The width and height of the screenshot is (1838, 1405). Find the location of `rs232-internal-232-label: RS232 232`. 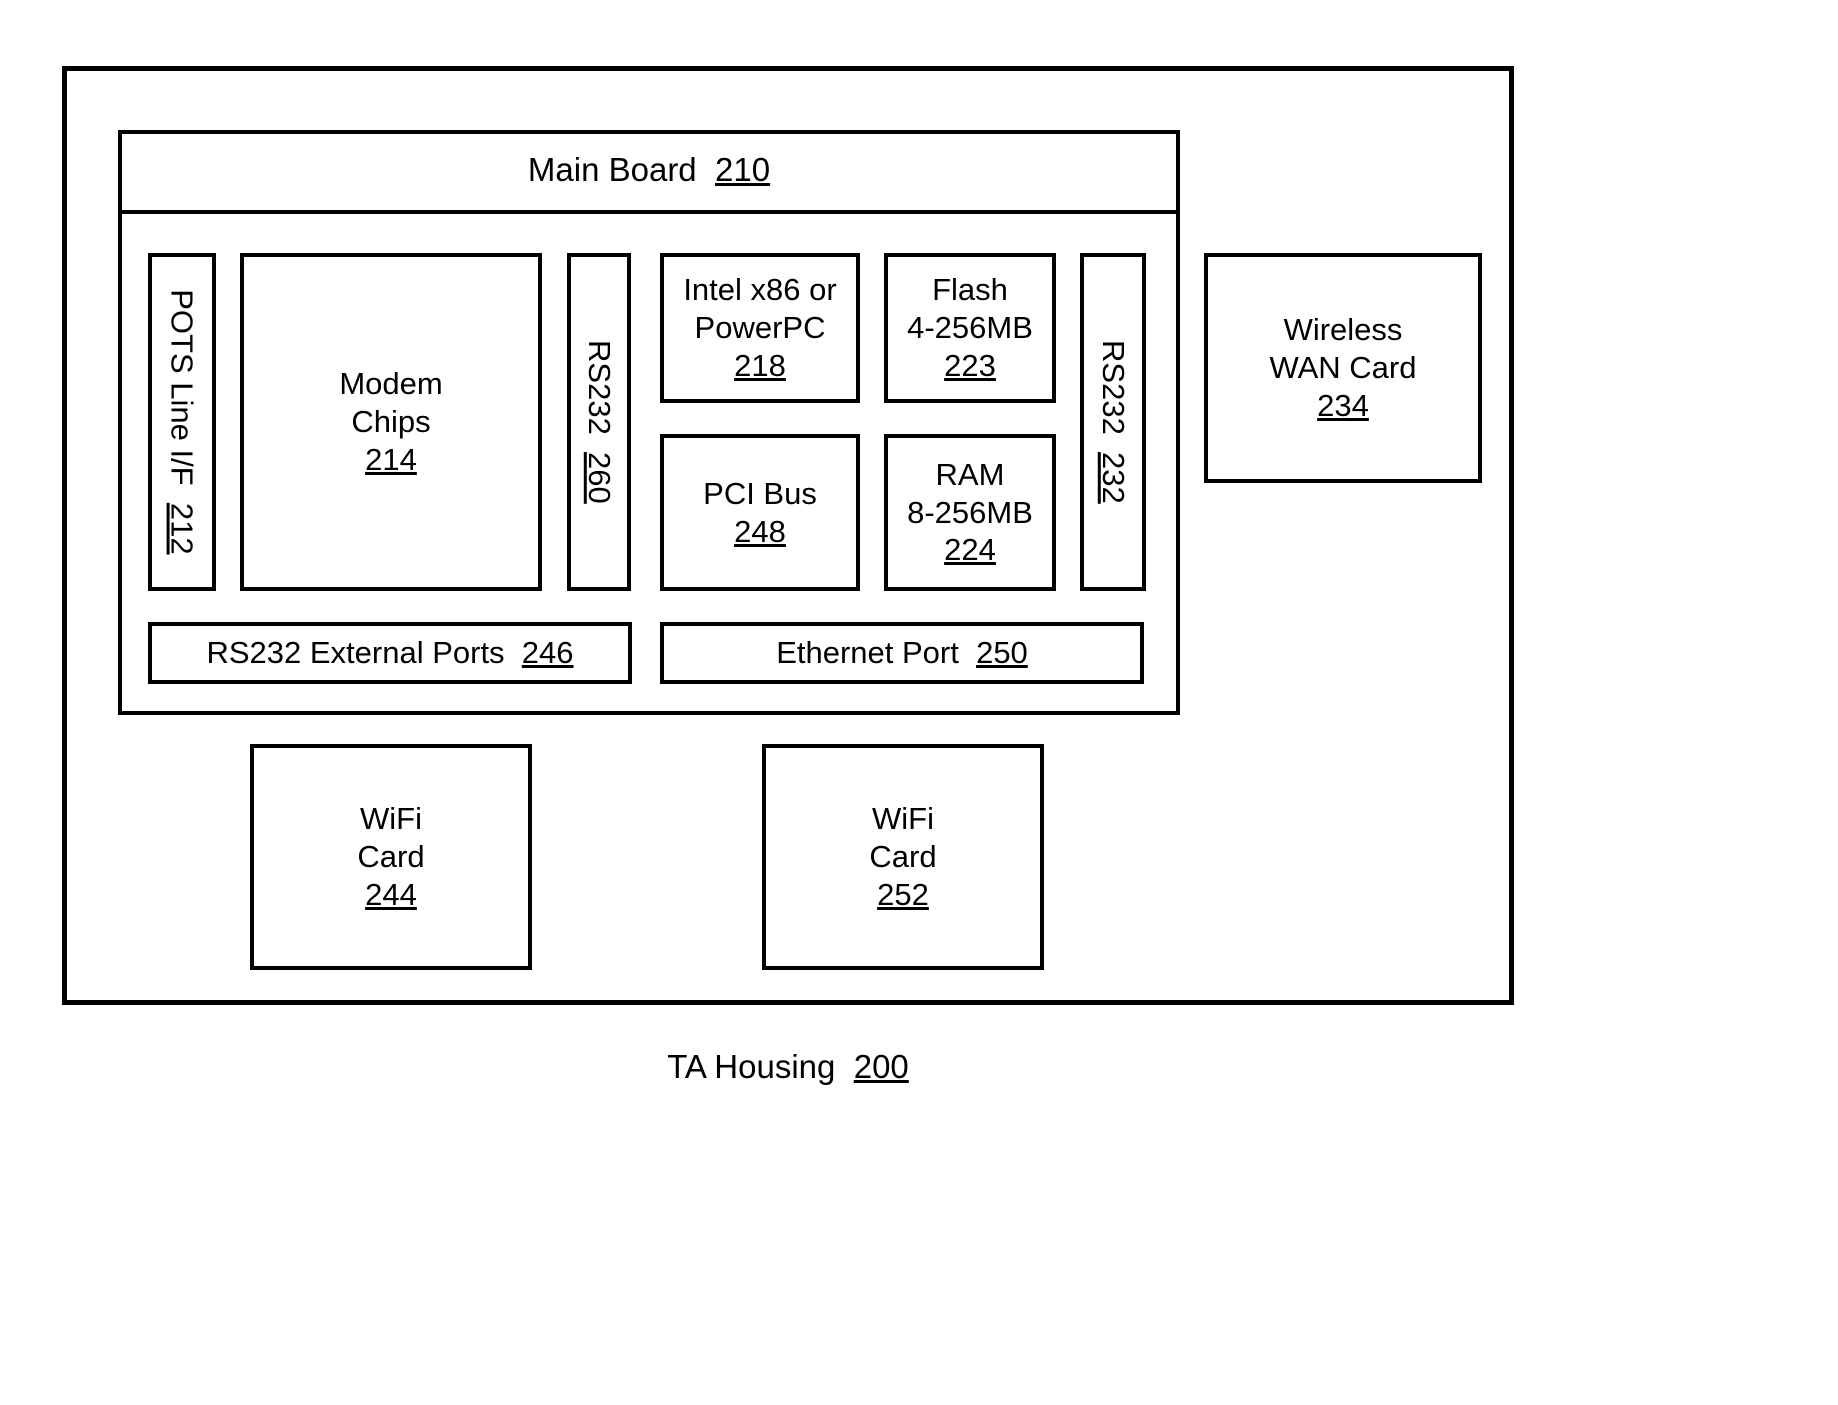

rs232-internal-232-label: RS232 232 is located at coordinates (1113, 422).